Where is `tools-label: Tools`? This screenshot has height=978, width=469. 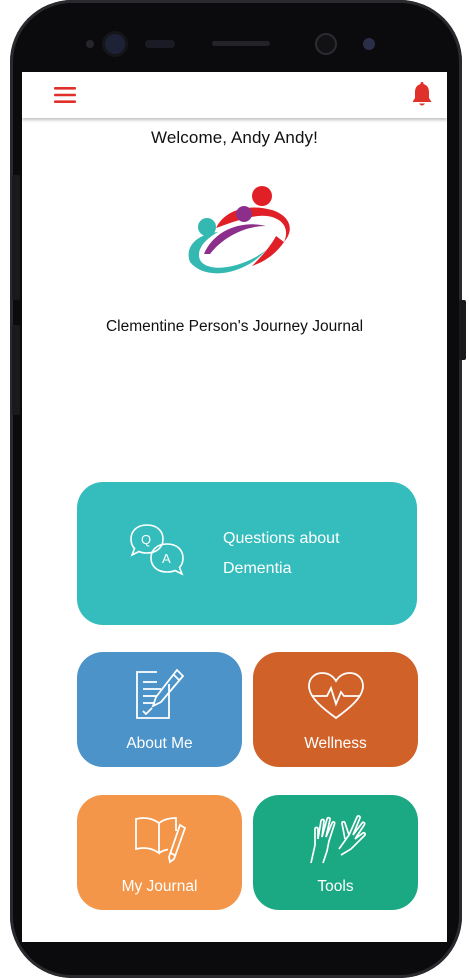
tools-label: Tools is located at coordinates (335, 886).